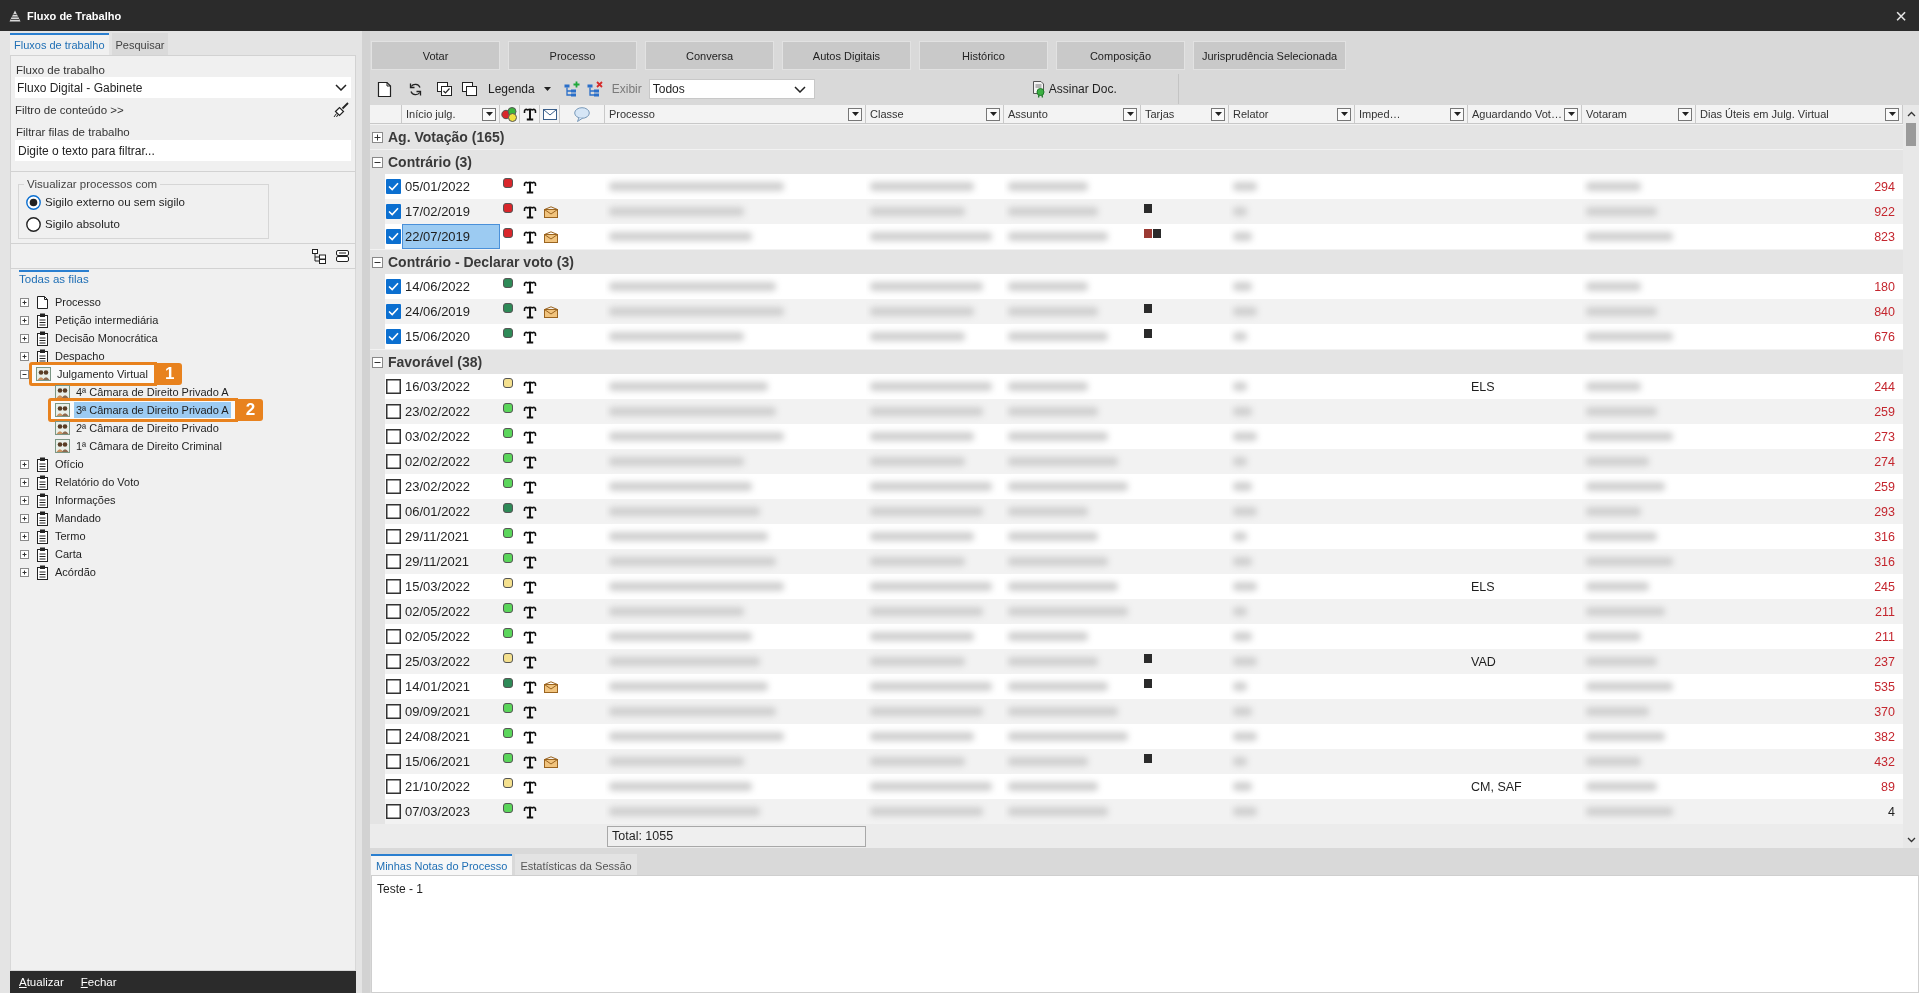 This screenshot has height=993, width=1919. I want to click on tree-item: Petição intermediária, so click(107, 320).